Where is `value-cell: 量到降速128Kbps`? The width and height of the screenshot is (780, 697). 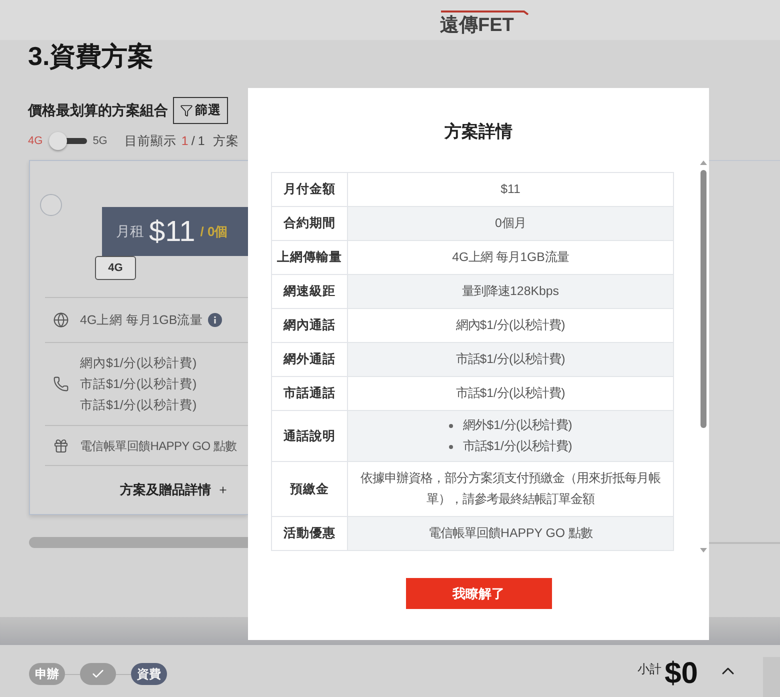
value-cell: 量到降速128Kbps is located at coordinates (511, 291).